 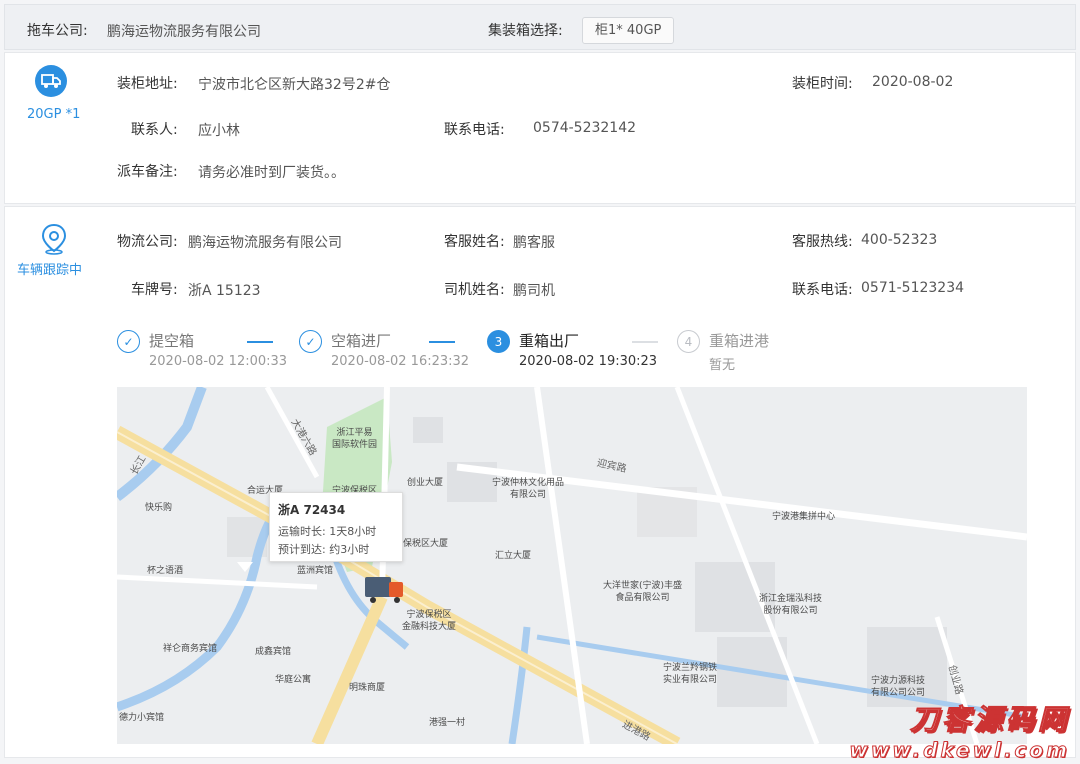 I want to click on step-time: 2020-08-02 19:30:23, so click(x=588, y=361).